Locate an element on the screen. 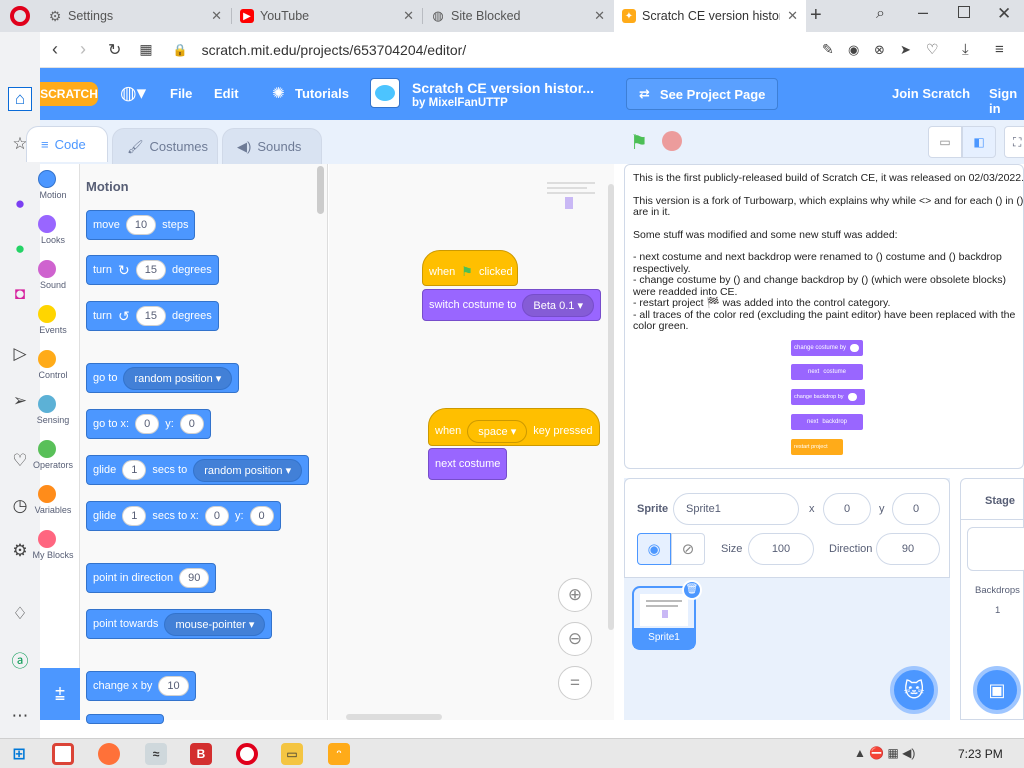 The height and width of the screenshot is (768, 1024). large-stage-button: ◧ is located at coordinates (979, 142).